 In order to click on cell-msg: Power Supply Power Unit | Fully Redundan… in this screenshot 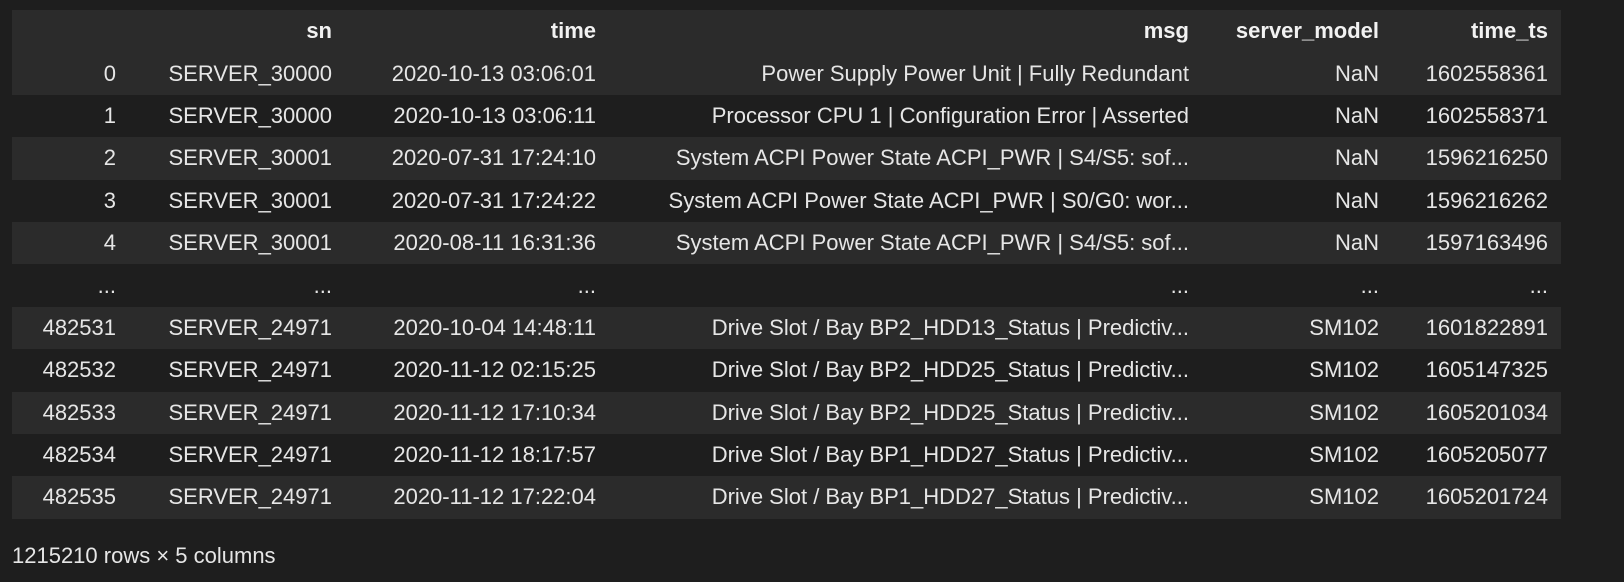, I will do `click(975, 73)`.